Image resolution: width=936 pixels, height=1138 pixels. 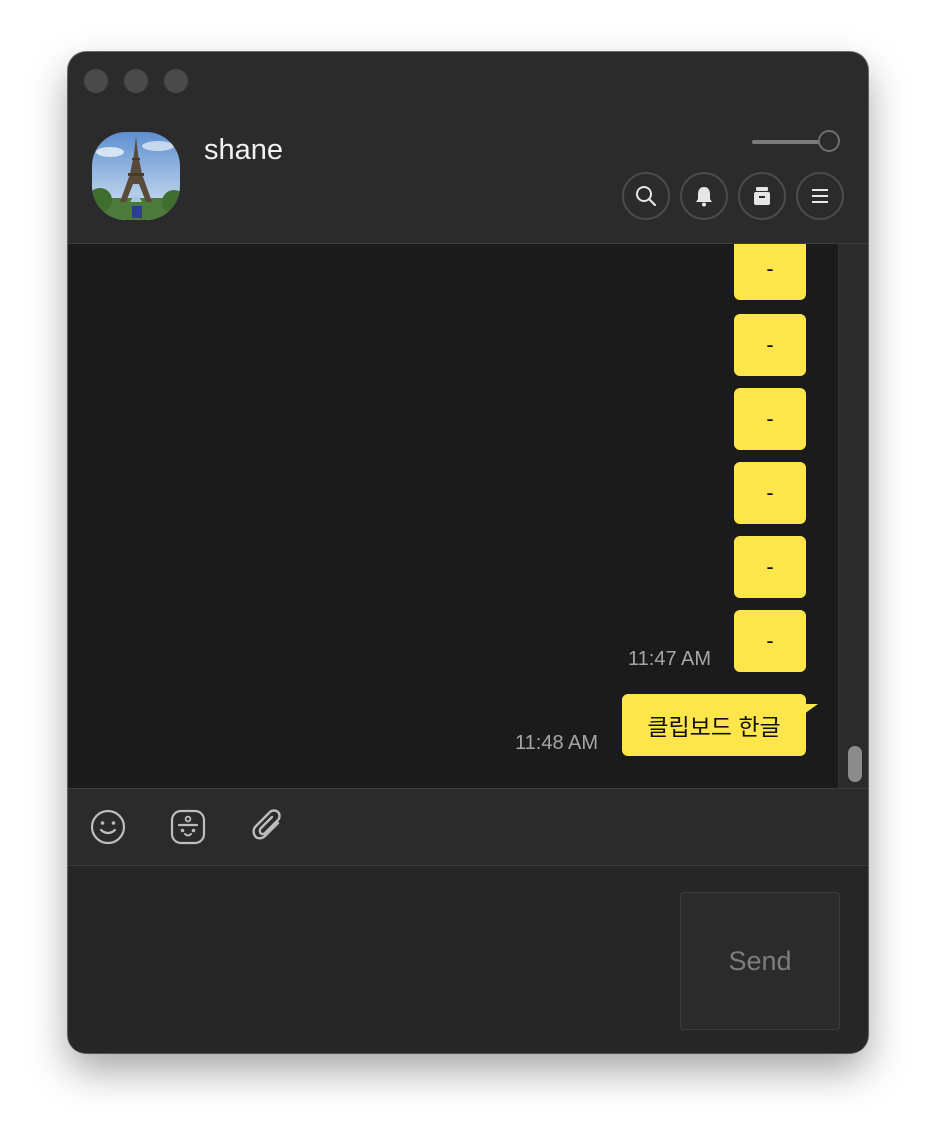 I want to click on message-timestamp: 11:47 AM, so click(x=670, y=659).